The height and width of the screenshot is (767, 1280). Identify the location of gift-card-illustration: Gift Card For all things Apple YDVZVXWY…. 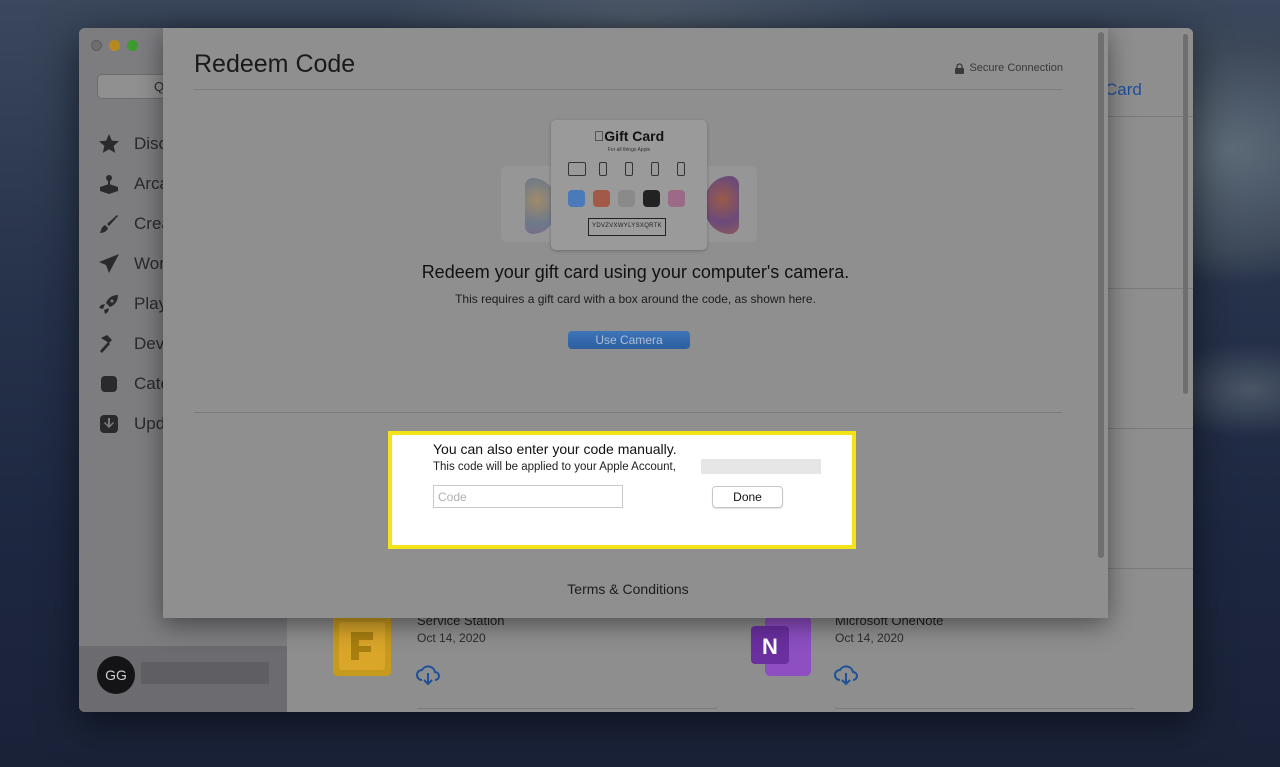
(628, 185).